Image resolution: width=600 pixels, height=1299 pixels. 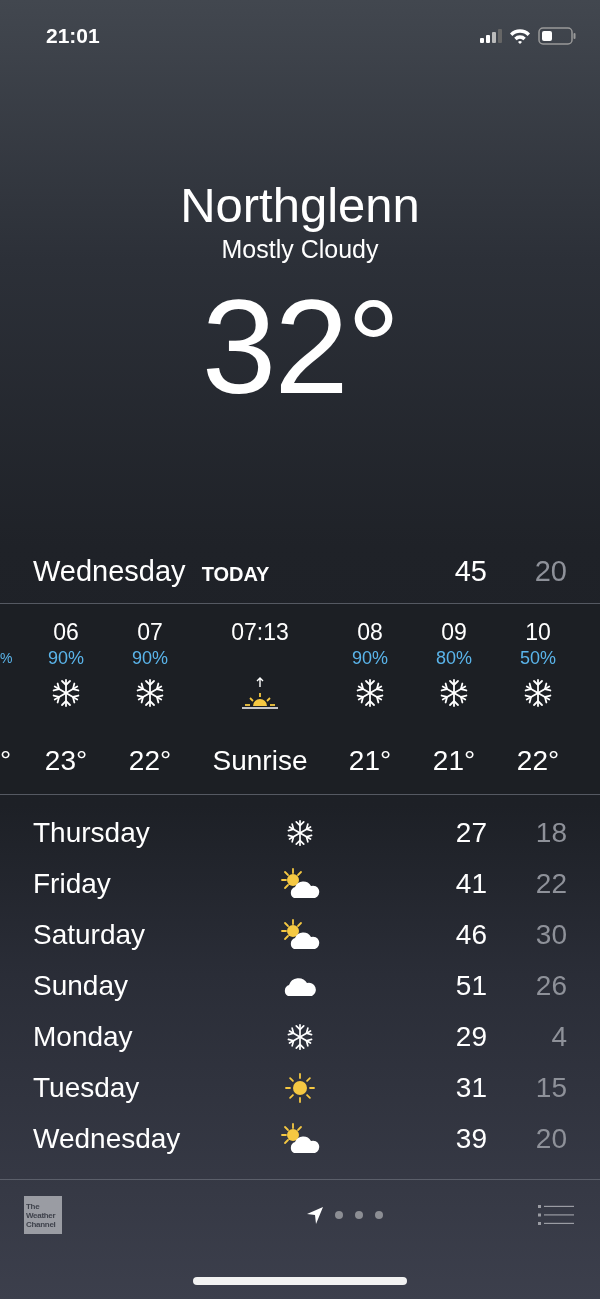 What do you see at coordinates (66, 632) in the screenshot?
I see `hour-time: 06` at bounding box center [66, 632].